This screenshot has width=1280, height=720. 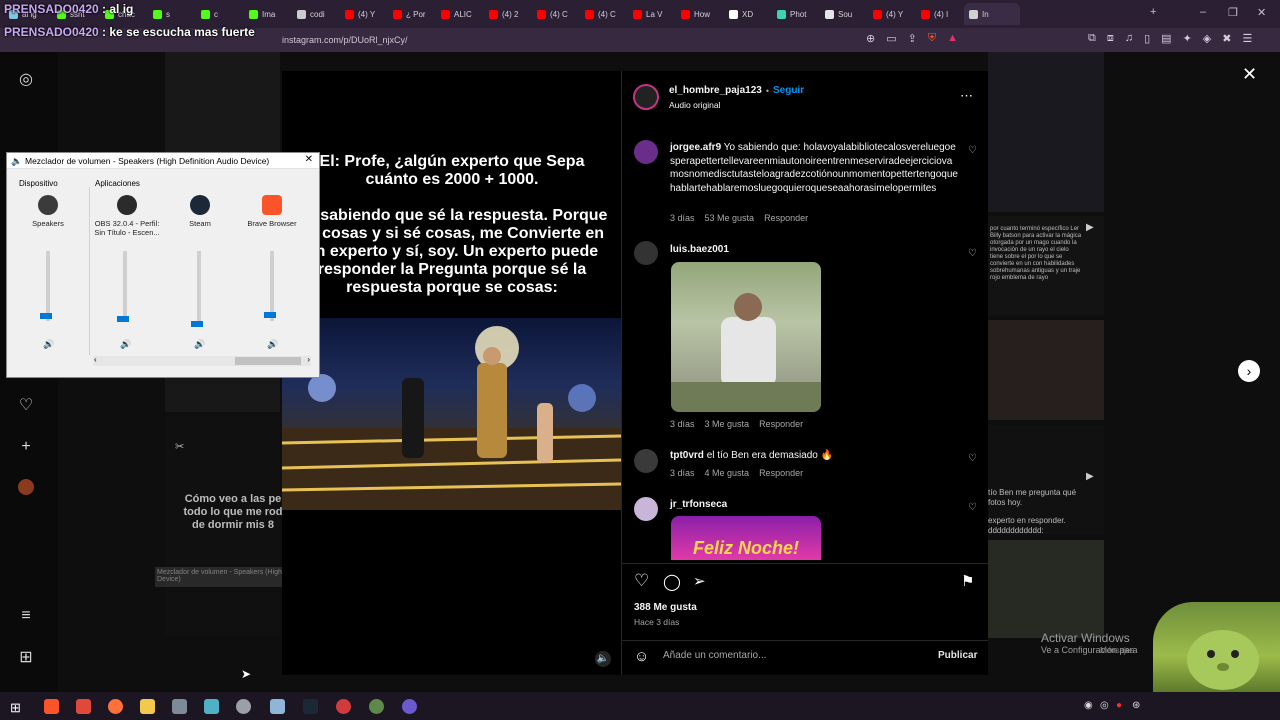 I want to click on cast-icon: ▭, so click(x=891, y=38).